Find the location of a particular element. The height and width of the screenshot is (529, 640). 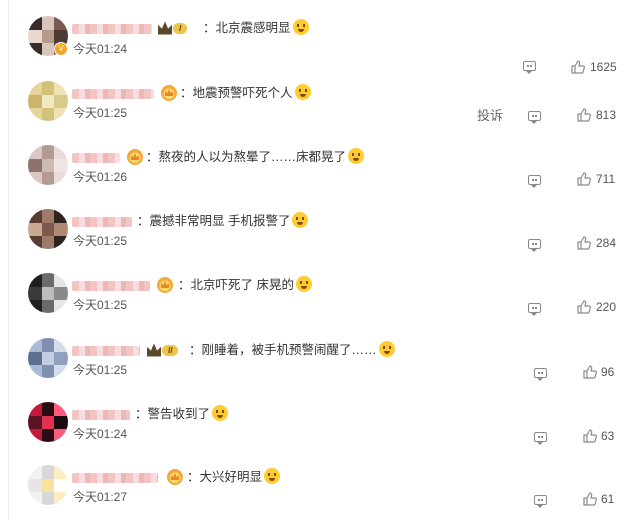

like-count: 63 is located at coordinates (608, 436).